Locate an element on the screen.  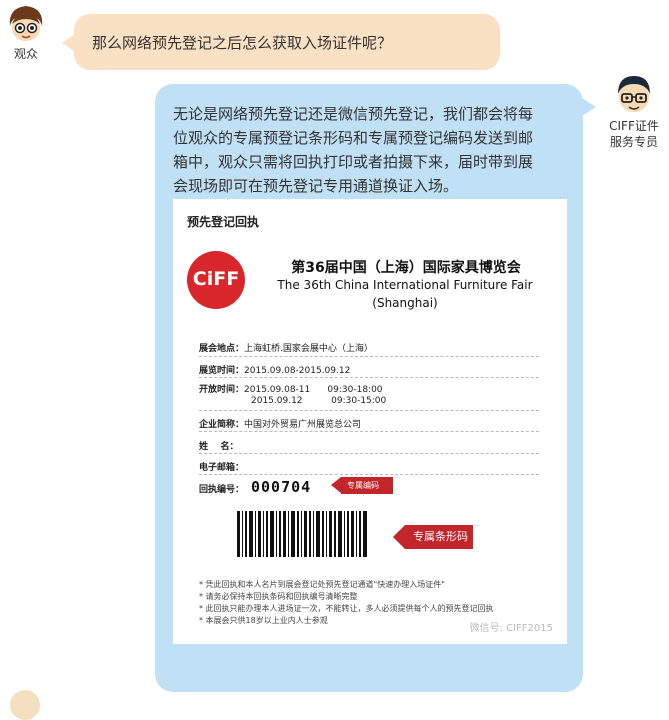
company-value: 中国对外贸易广州展览总公司 is located at coordinates (303, 425).